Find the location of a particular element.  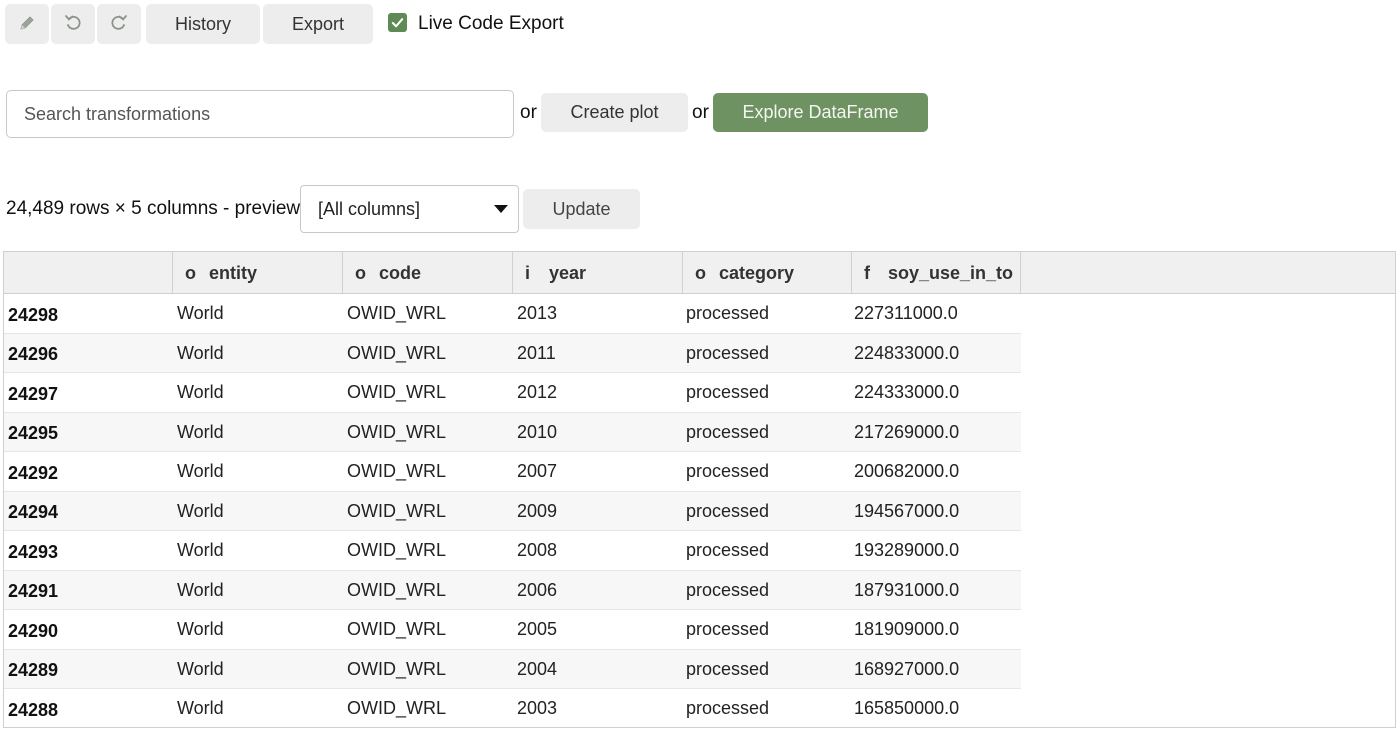

table-cell: 2009 is located at coordinates (537, 510).